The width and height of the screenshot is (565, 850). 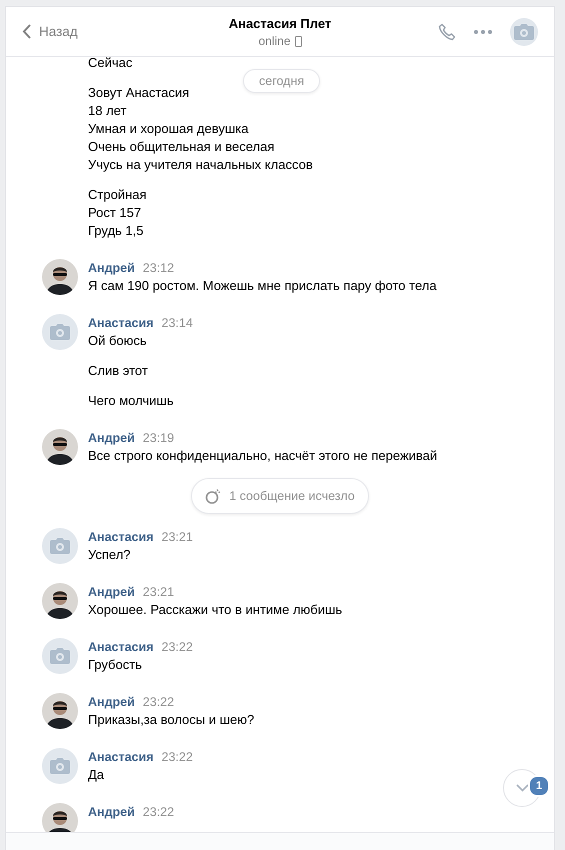 What do you see at coordinates (116, 231) in the screenshot?
I see `message-text: Грудь 1,5` at bounding box center [116, 231].